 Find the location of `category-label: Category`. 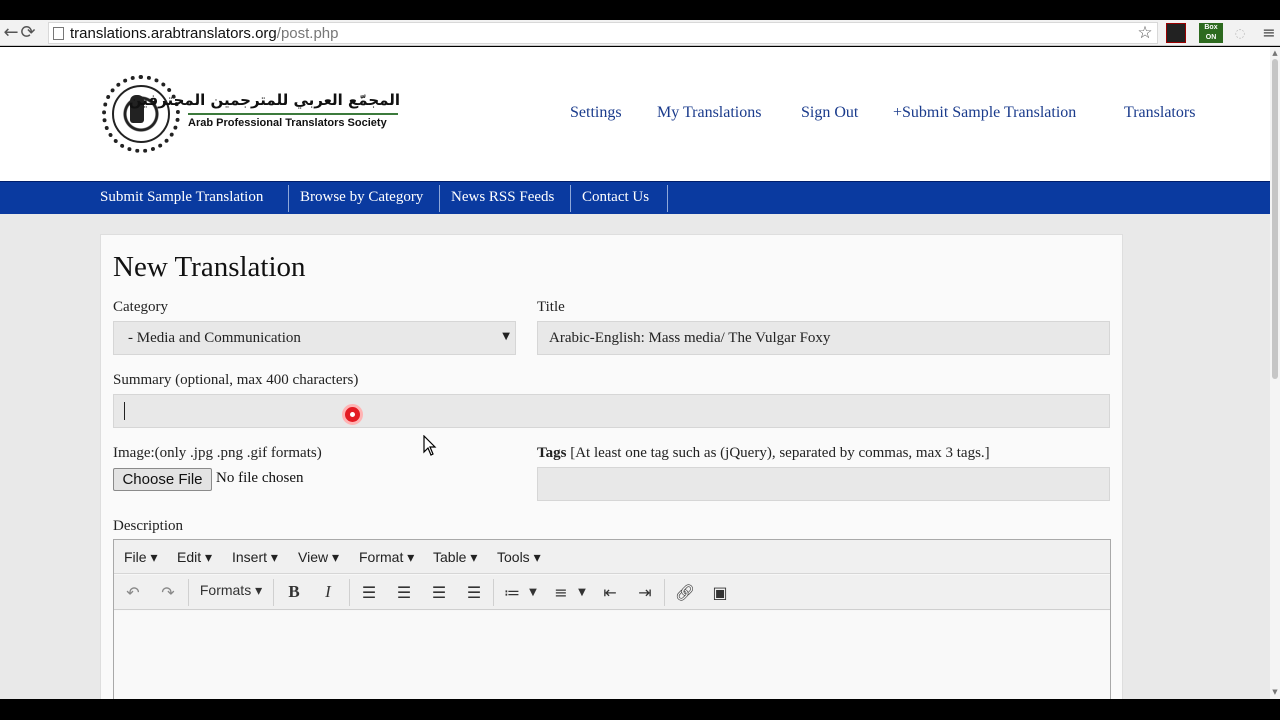

category-label: Category is located at coordinates (140, 307).